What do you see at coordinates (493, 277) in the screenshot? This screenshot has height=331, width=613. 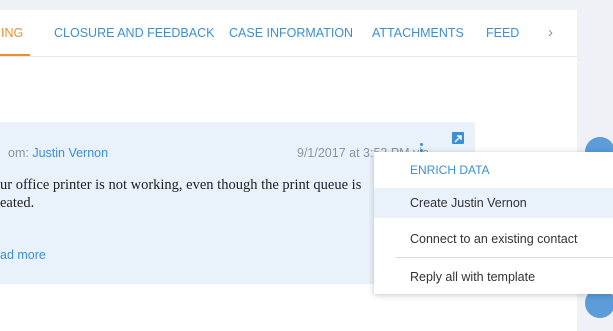 I see `menu-item-reply-all-template: Reply all with template` at bounding box center [493, 277].